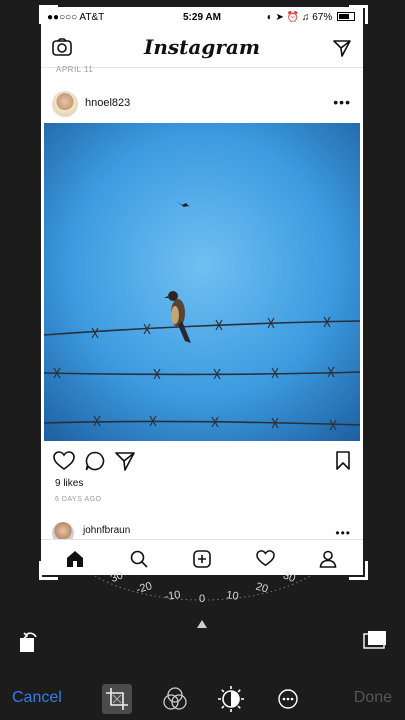  What do you see at coordinates (29, 642) in the screenshot?
I see `rotate-icon` at bounding box center [29, 642].